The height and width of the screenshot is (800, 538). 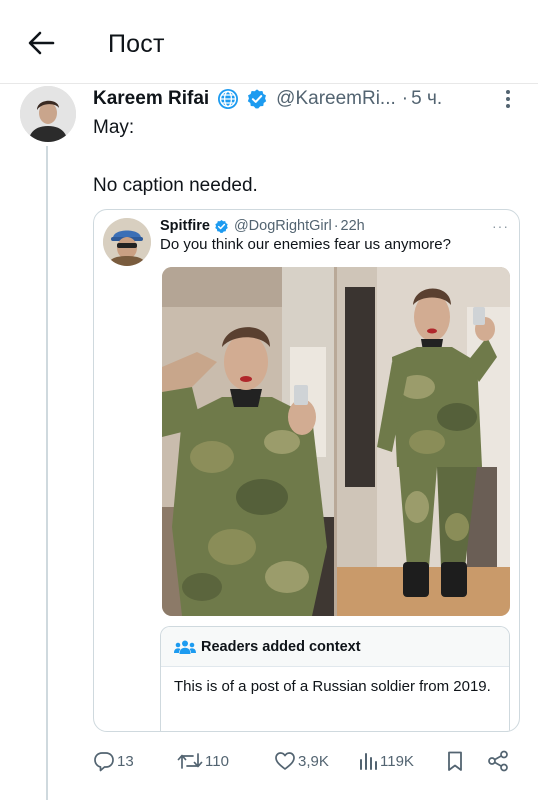 I want to click on share-button, so click(x=498, y=761).